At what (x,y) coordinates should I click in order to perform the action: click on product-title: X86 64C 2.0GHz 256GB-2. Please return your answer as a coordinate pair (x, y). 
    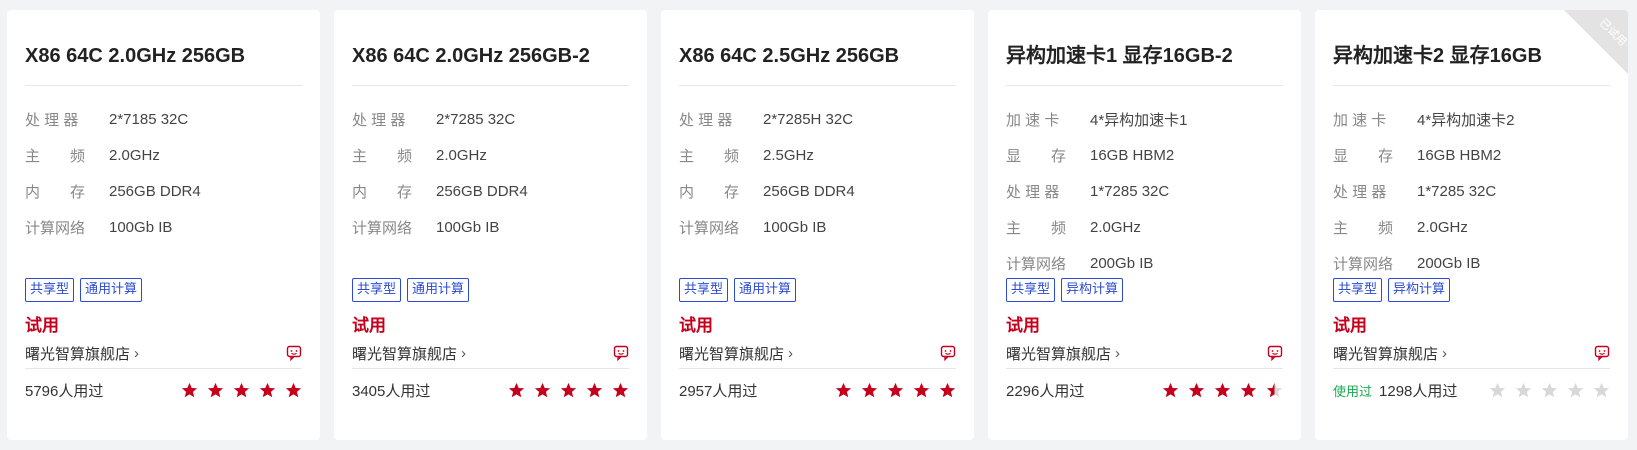
    Looking at the image, I should click on (490, 48).